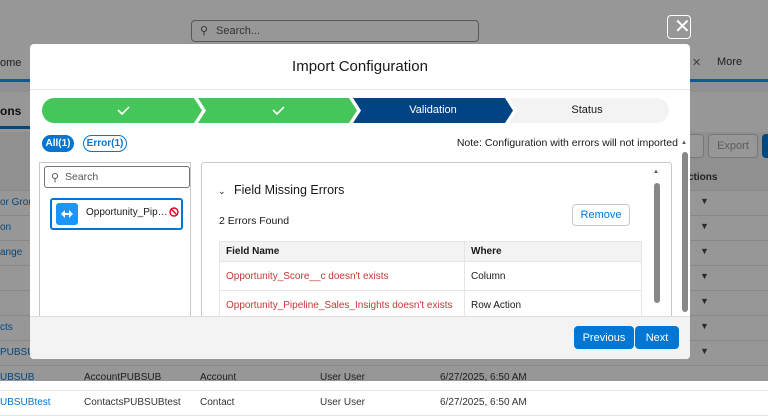 Image resolution: width=768 pixels, height=416 pixels. Describe the element at coordinates (483, 402) in the screenshot. I see `row-cell: 6/27/2025, 6:50 AM` at that location.